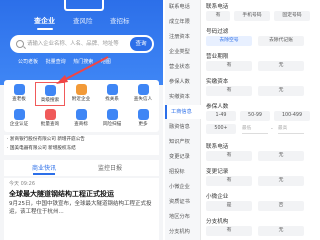 This screenshot has width=320, height=240. Describe the element at coordinates (143, 89) in the screenshot. I see `dishonest-icon` at that location.